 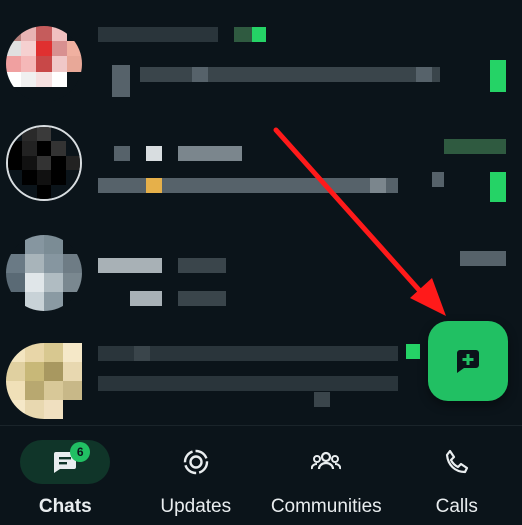 I want to click on tab-updates: Updates, so click(x=196, y=475).